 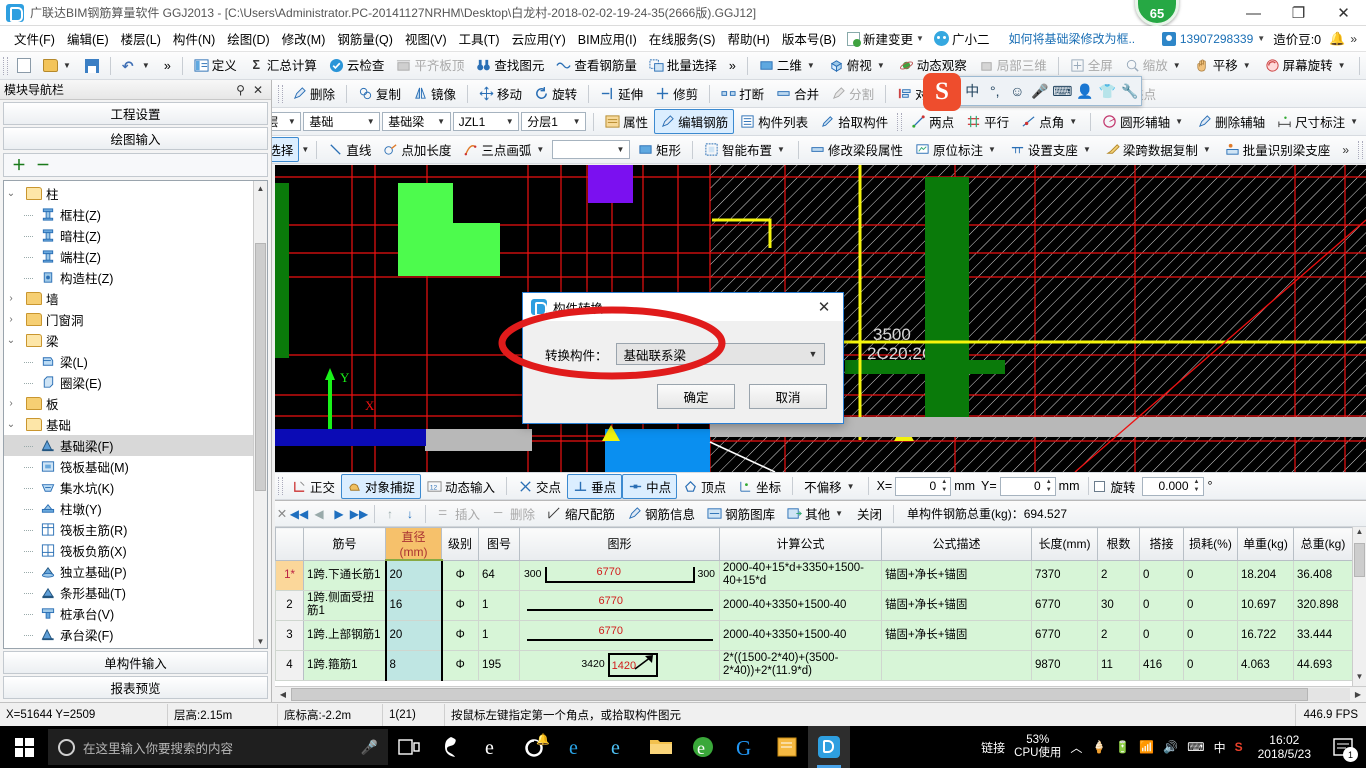 What do you see at coordinates (1049, 486) in the screenshot?
I see `y-spinner: ▲ ▼` at bounding box center [1049, 486].